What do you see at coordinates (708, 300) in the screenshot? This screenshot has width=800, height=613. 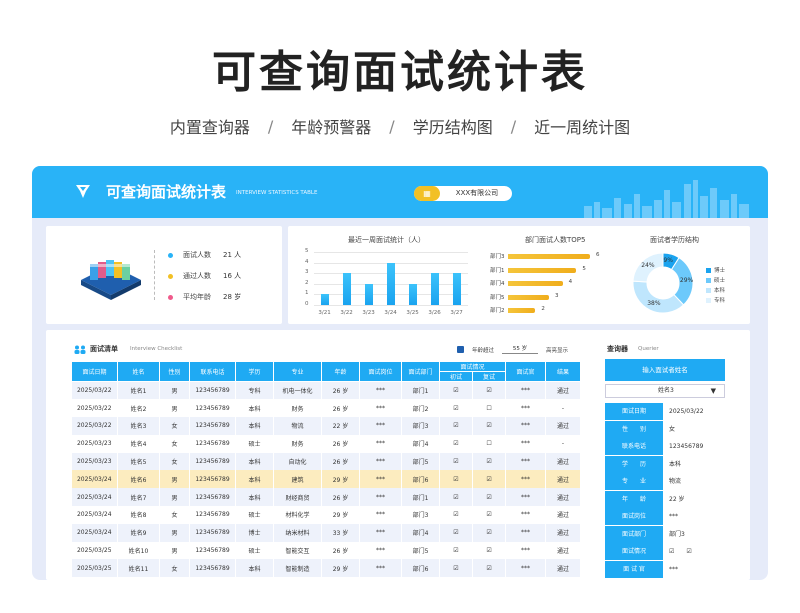 I see `legend-swatch` at bounding box center [708, 300].